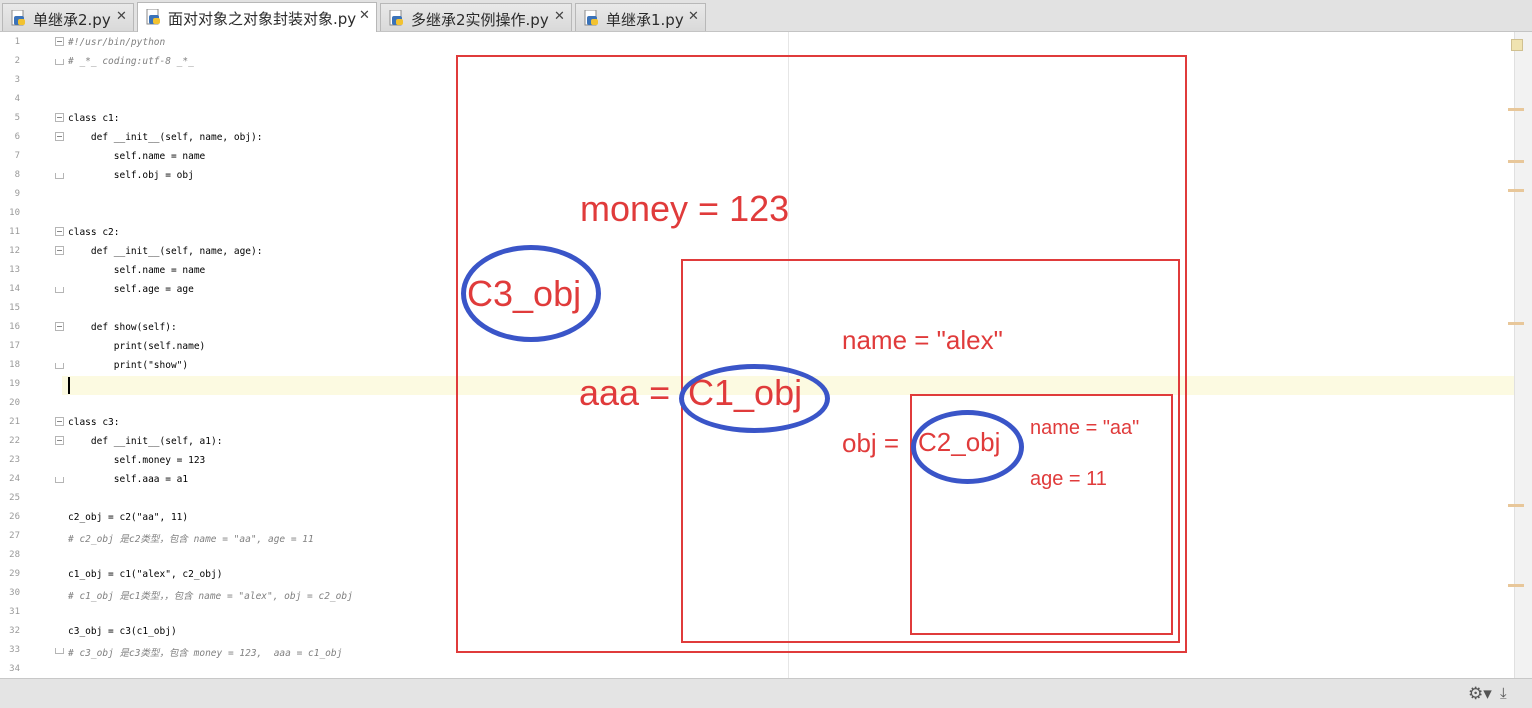 The width and height of the screenshot is (1532, 708). What do you see at coordinates (480, 20) in the screenshot?
I see `tab-label: 多继承2实例操作.py` at bounding box center [480, 20].